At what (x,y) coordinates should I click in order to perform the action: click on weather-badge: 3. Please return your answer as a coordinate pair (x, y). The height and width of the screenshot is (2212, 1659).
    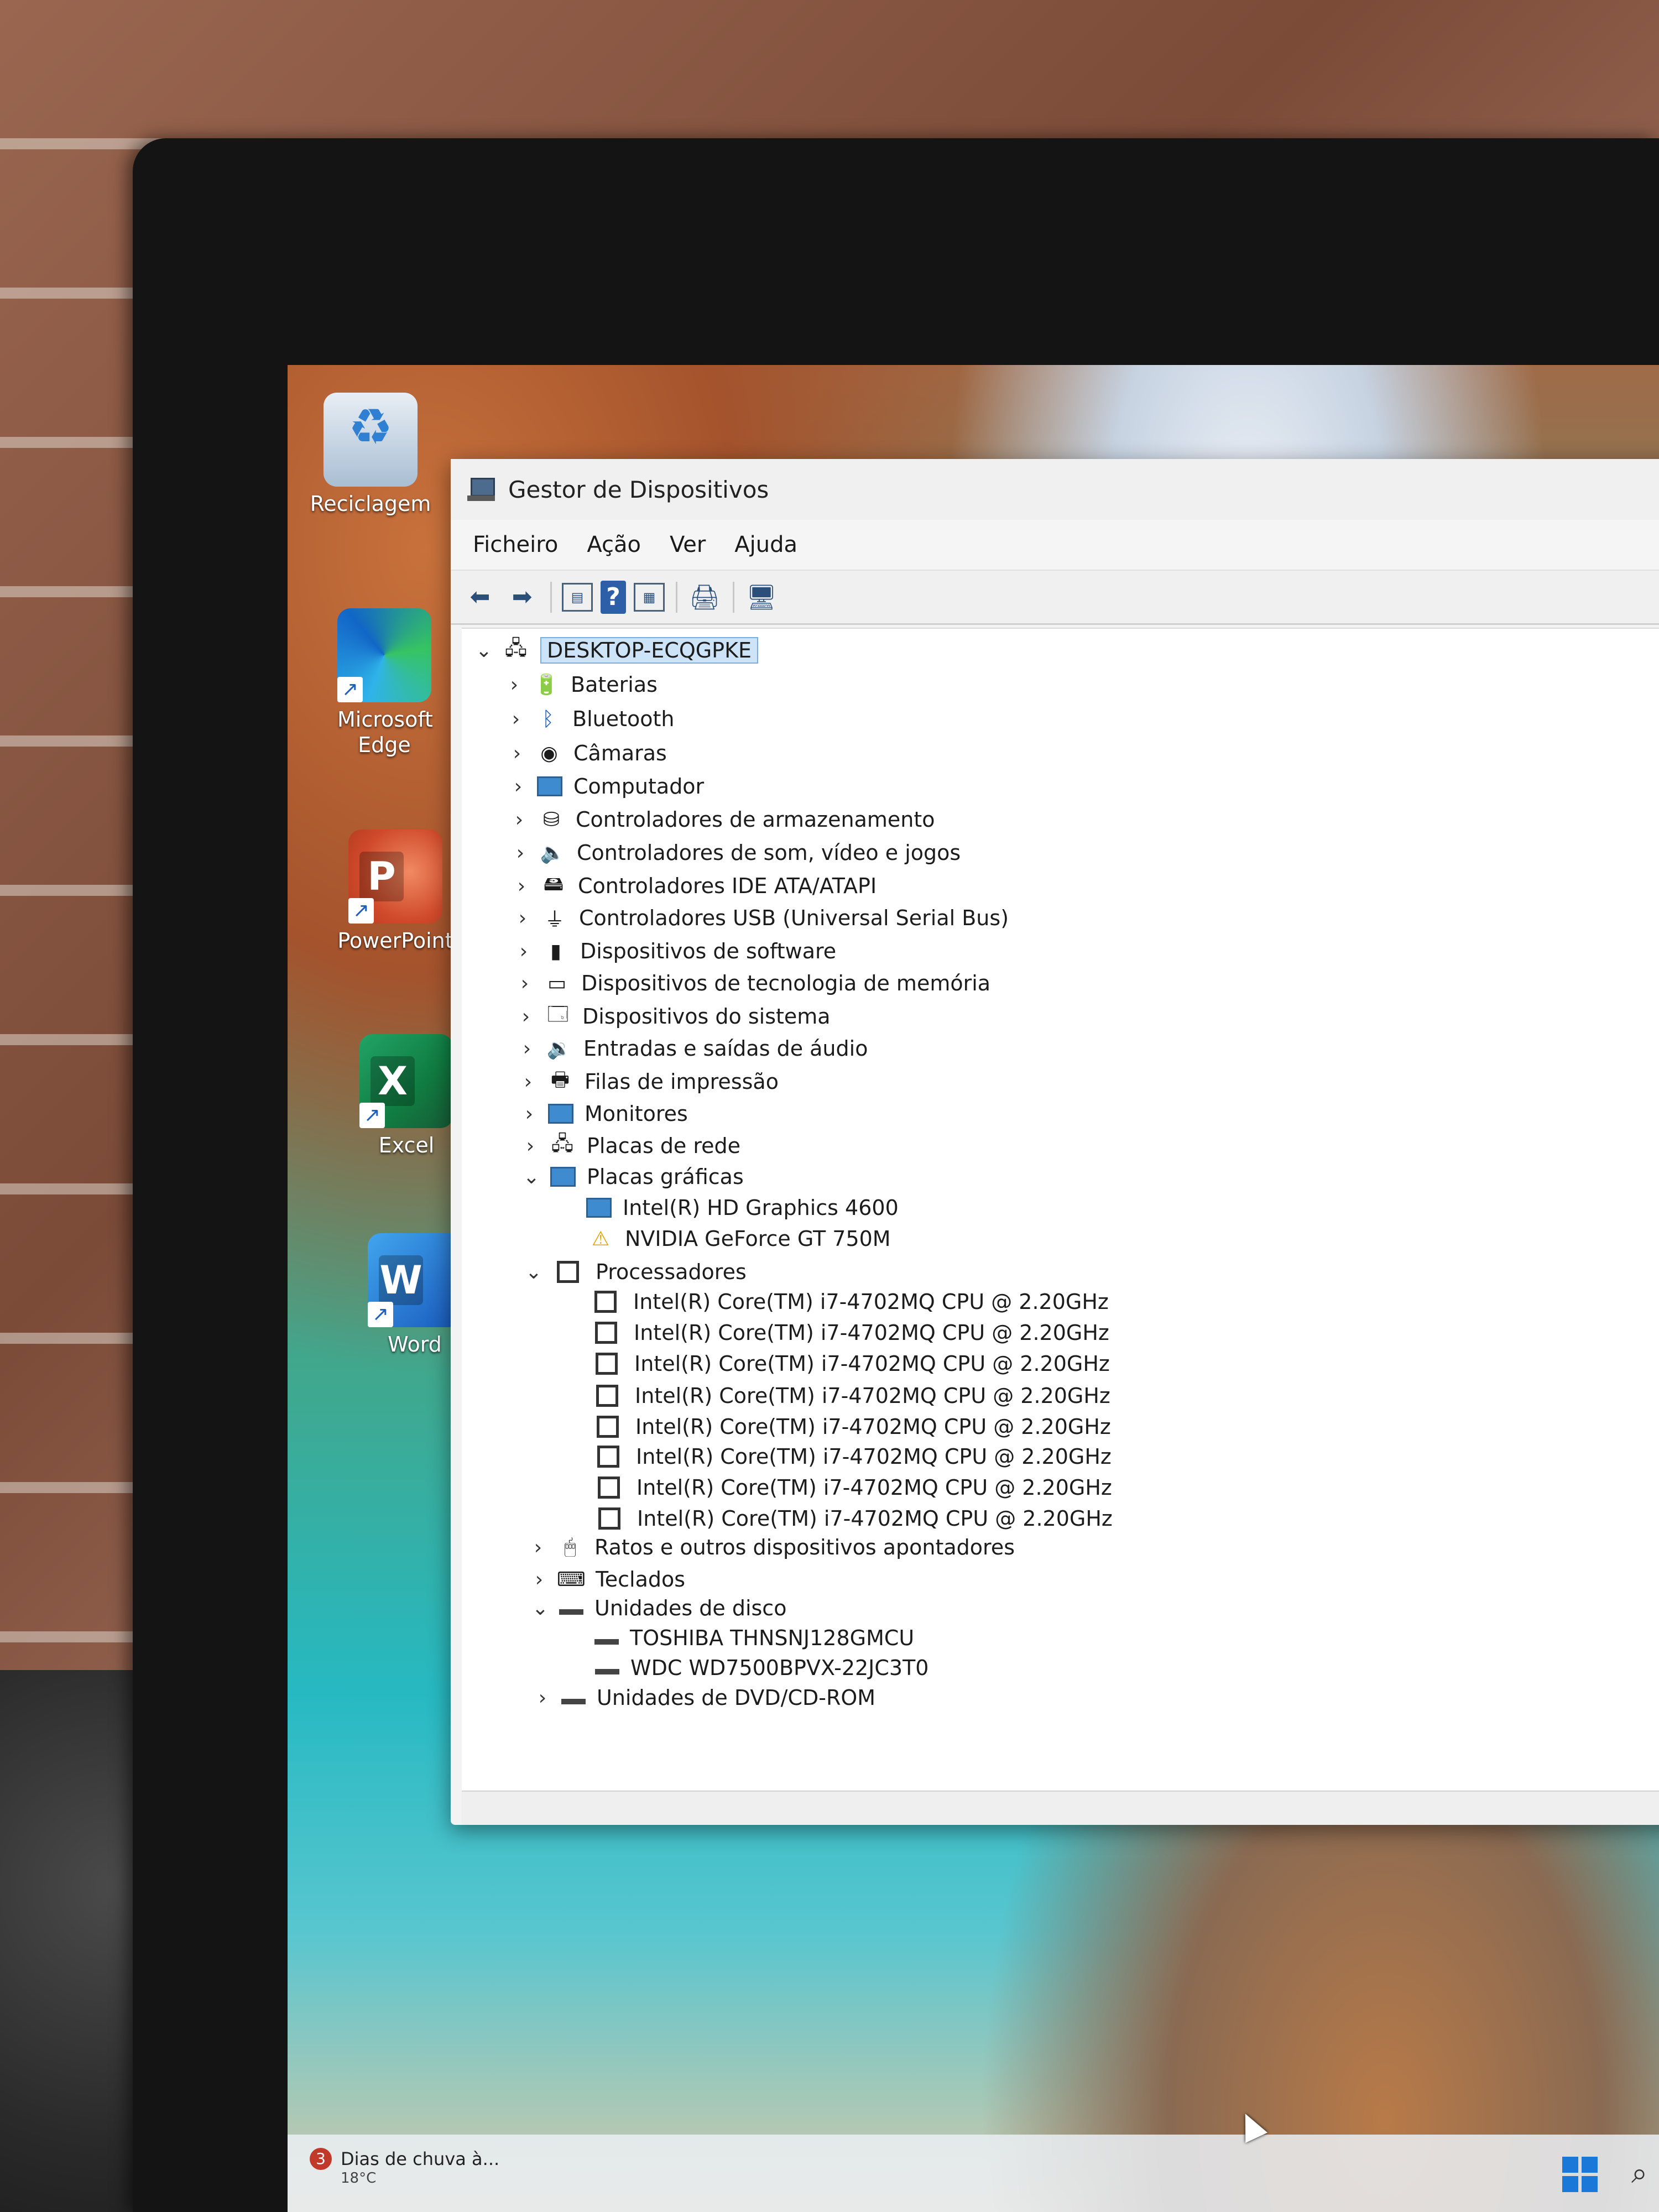
    Looking at the image, I should click on (321, 2159).